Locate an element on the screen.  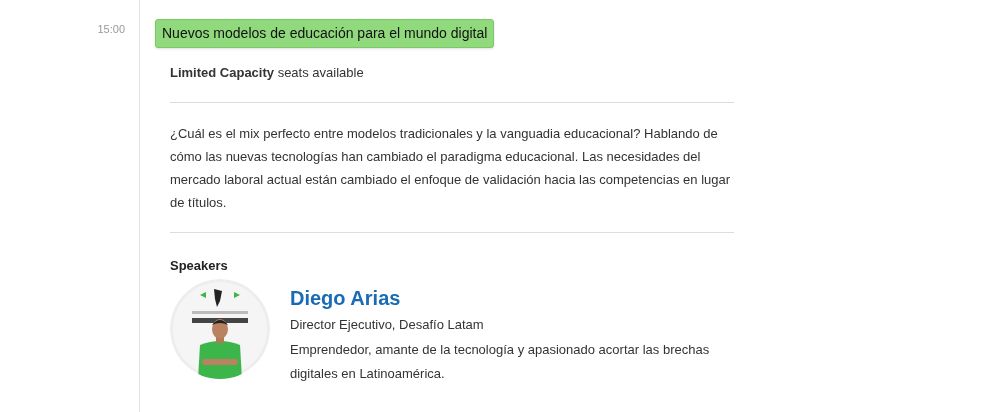
session-title: Nuevos modelos de educación para el mundo digital is located at coordinates (325, 33).